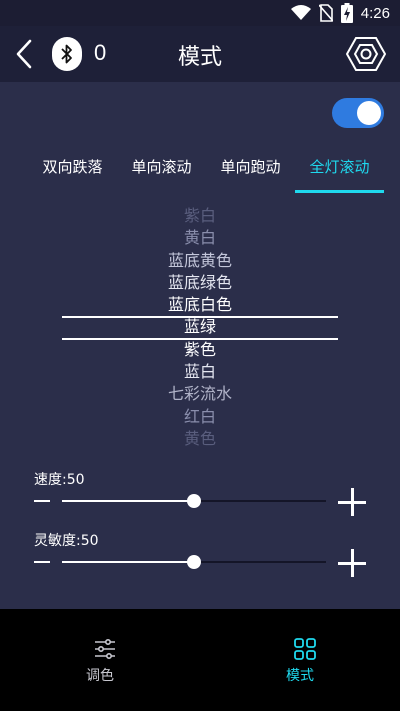 This screenshot has height=711, width=400. I want to click on sensitivity-increase-button, so click(352, 563).